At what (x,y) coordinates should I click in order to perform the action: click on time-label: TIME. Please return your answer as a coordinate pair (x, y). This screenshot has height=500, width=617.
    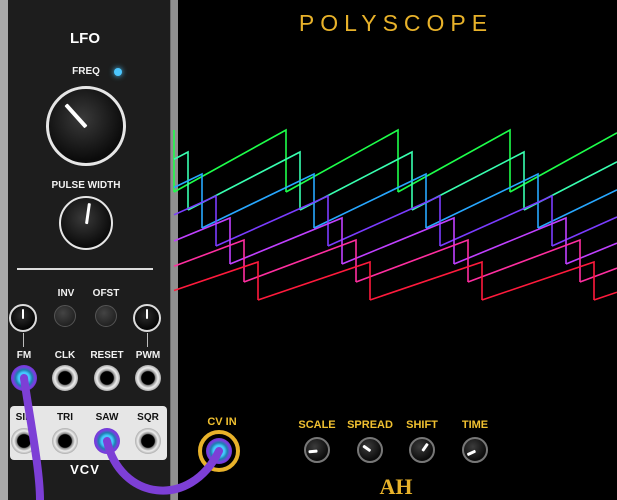
    Looking at the image, I should click on (475, 425).